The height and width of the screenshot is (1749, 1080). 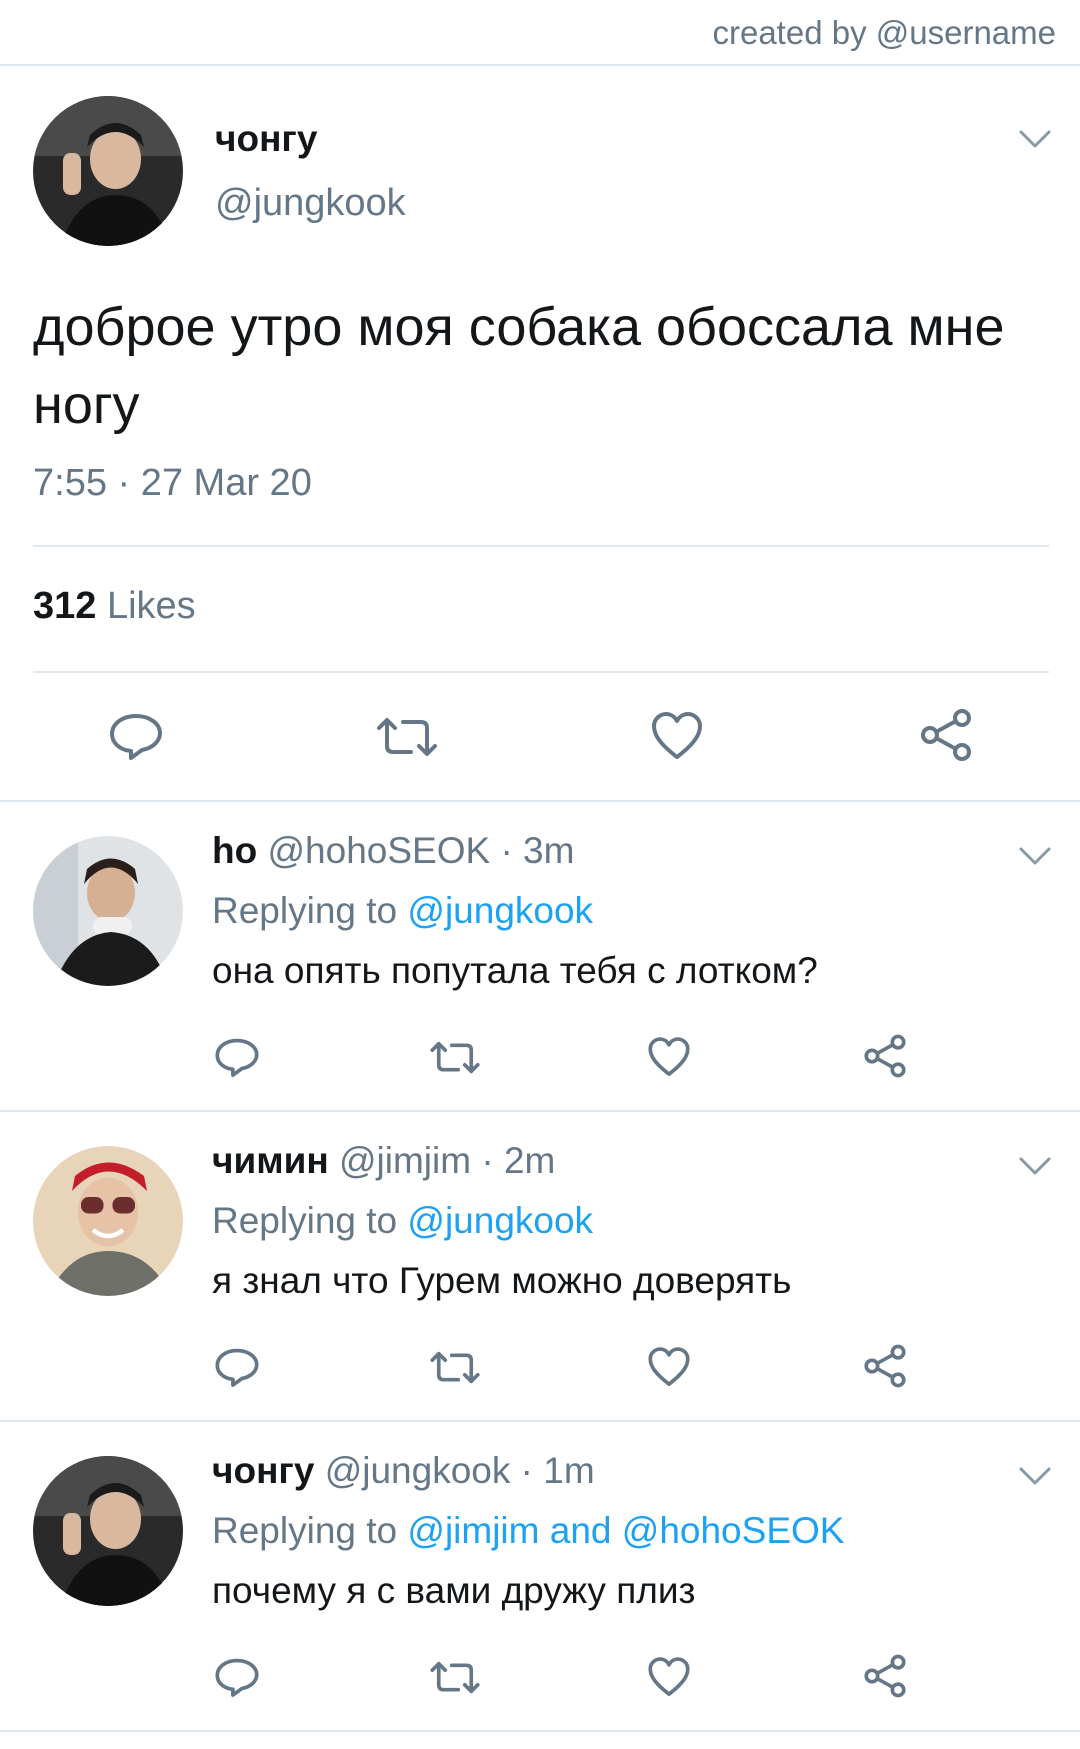 What do you see at coordinates (405, 1160) in the screenshot?
I see `author-handle: @jimjim` at bounding box center [405, 1160].